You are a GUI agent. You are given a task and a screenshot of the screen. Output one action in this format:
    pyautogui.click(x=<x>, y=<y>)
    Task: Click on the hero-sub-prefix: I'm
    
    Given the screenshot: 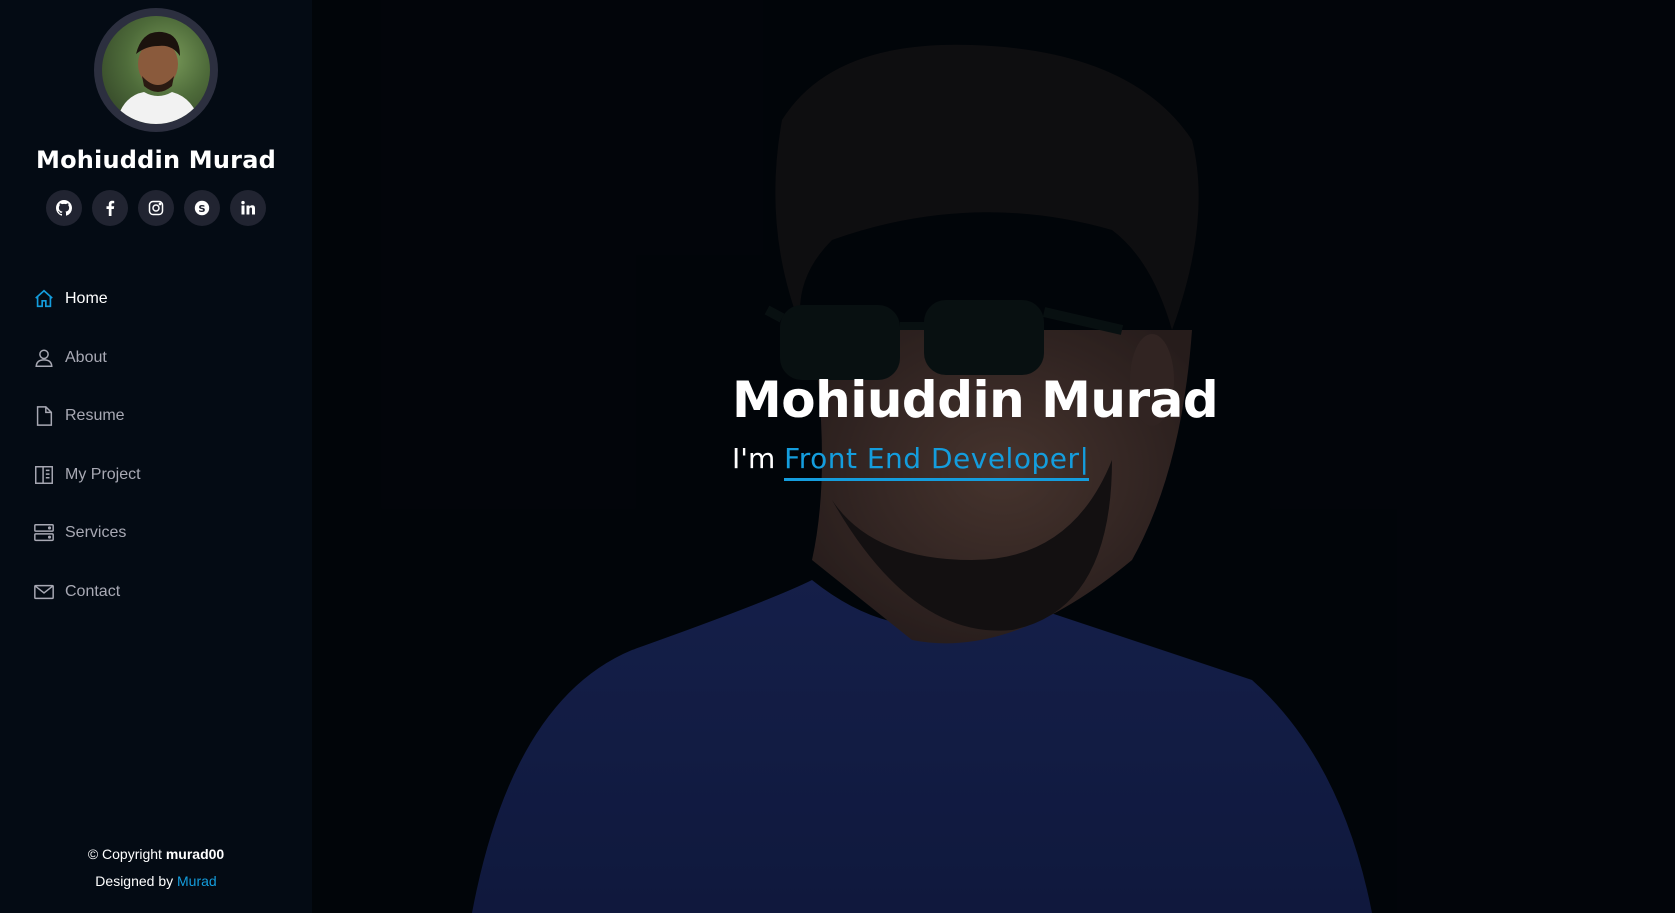 What is the action you would take?
    pyautogui.click(x=758, y=458)
    